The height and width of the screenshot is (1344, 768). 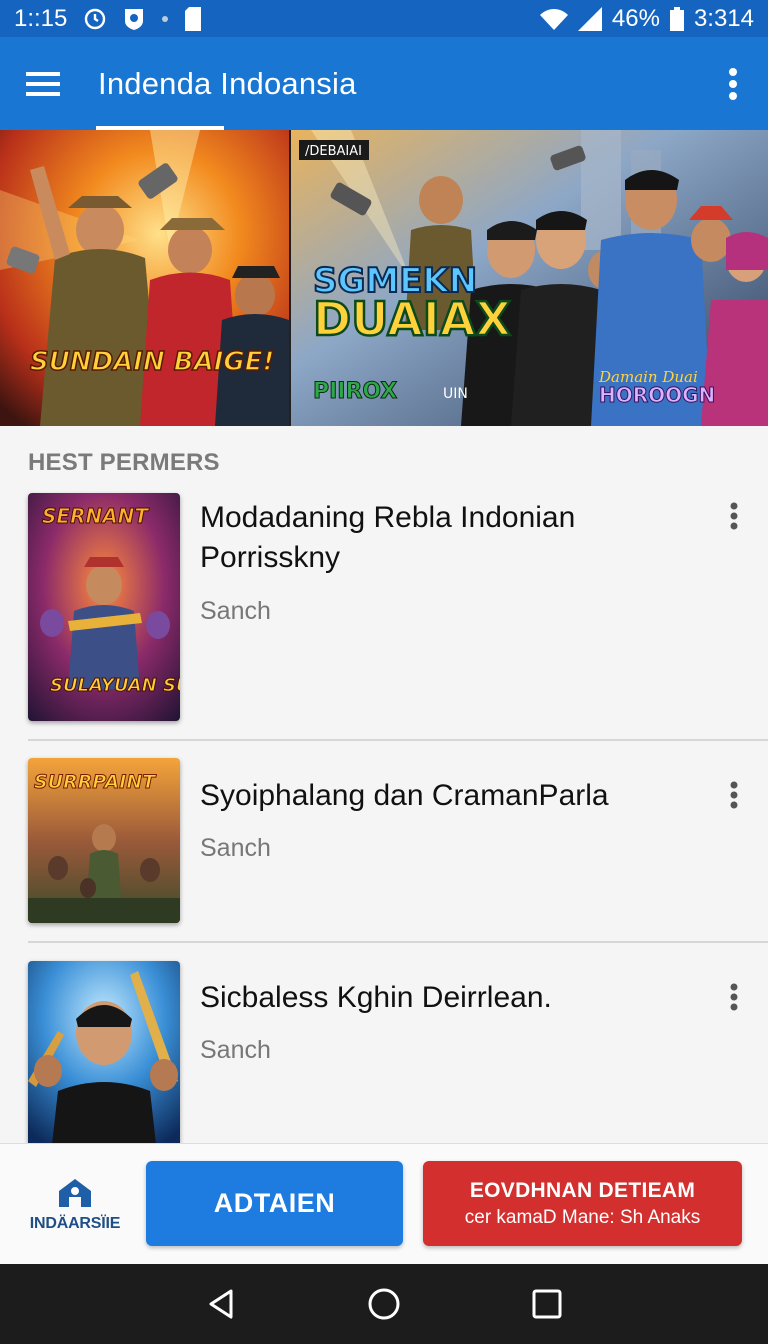 I want to click on banner-right-title-2: DUAIAX, so click(x=412, y=319).